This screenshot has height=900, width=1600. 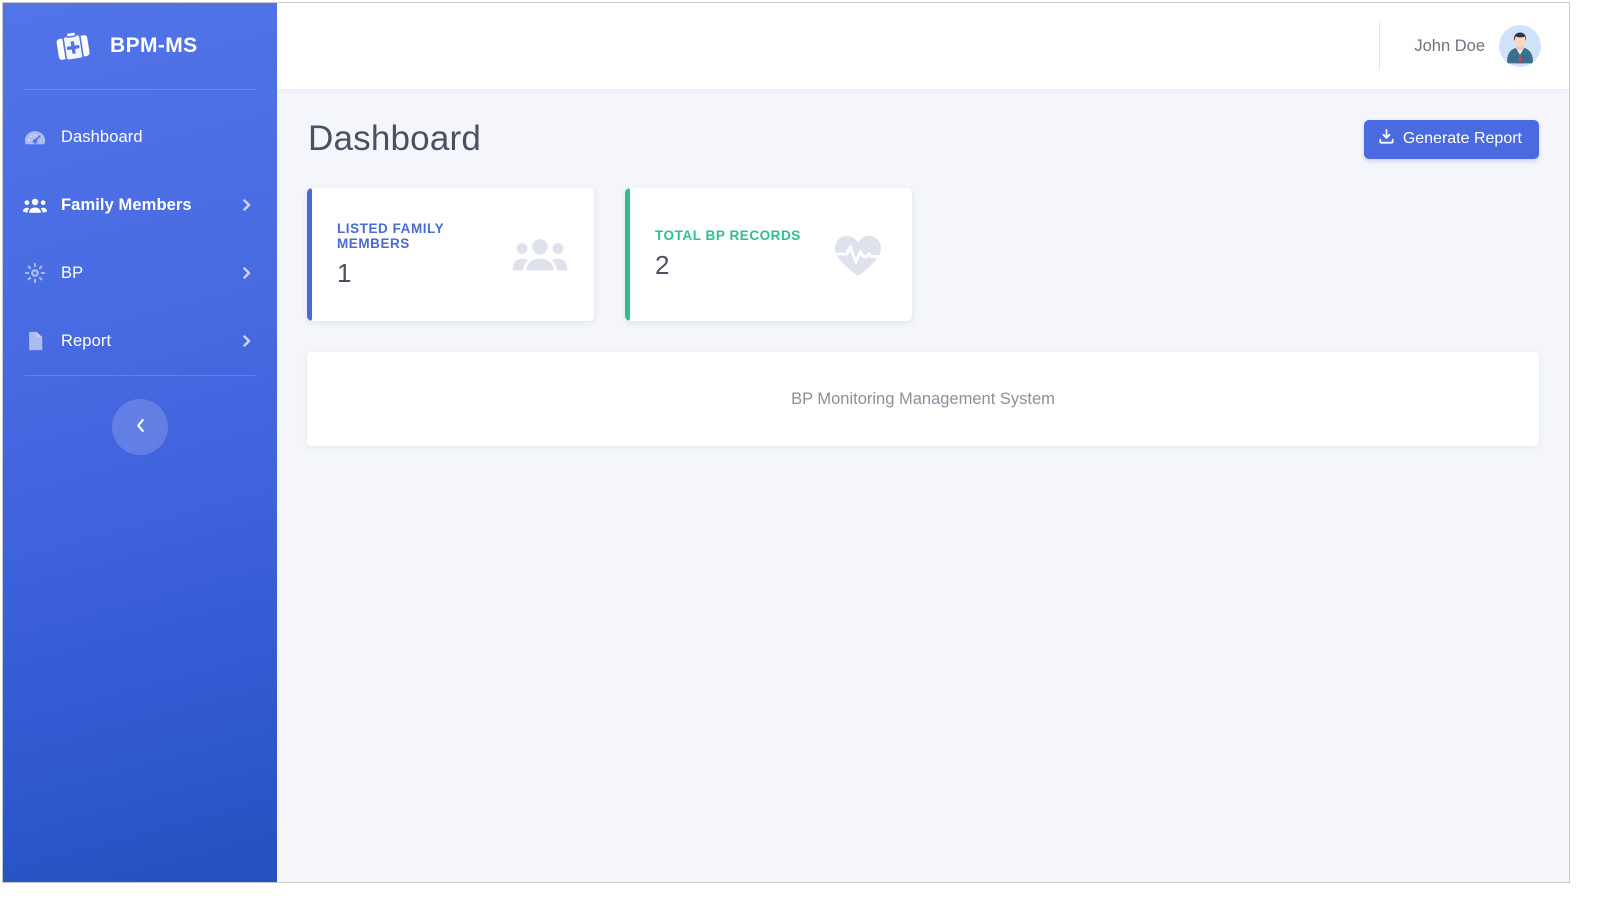 What do you see at coordinates (73, 46) in the screenshot?
I see `medical-kit-icon` at bounding box center [73, 46].